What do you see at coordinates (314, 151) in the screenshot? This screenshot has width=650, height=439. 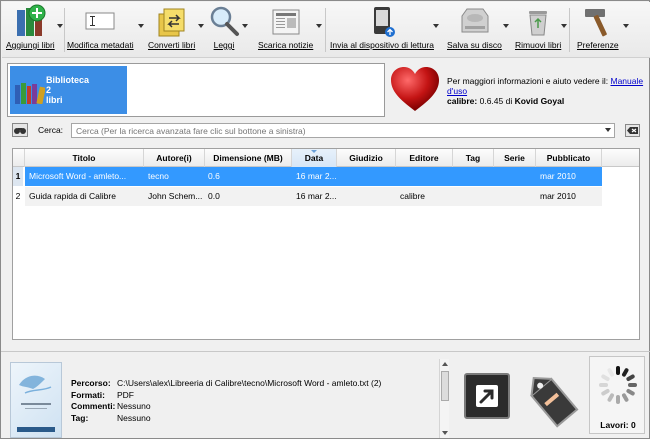 I see `sort-indicator-icon` at bounding box center [314, 151].